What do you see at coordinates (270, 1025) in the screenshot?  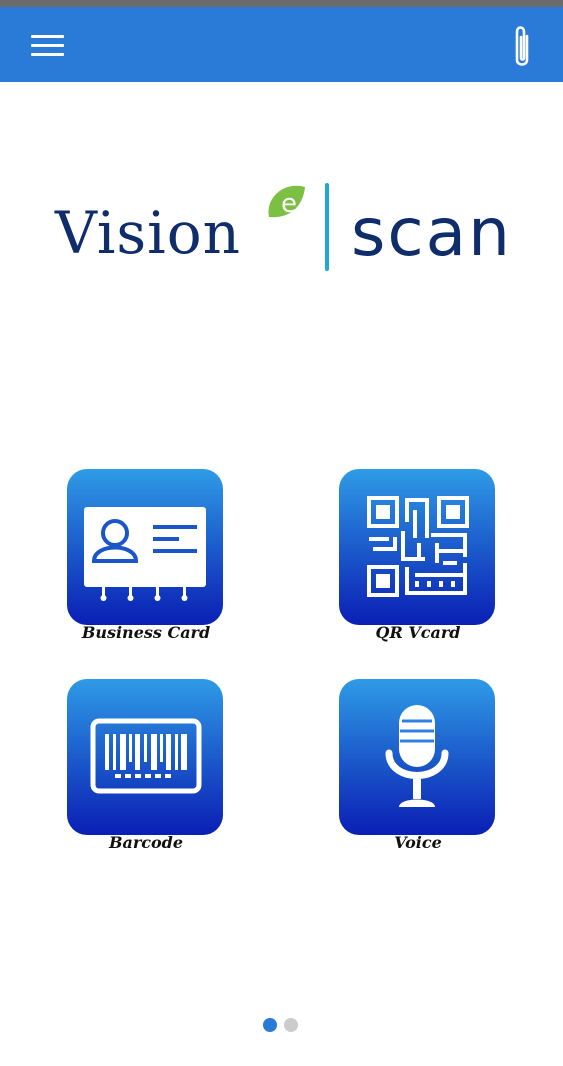 I see `page-dot-active` at bounding box center [270, 1025].